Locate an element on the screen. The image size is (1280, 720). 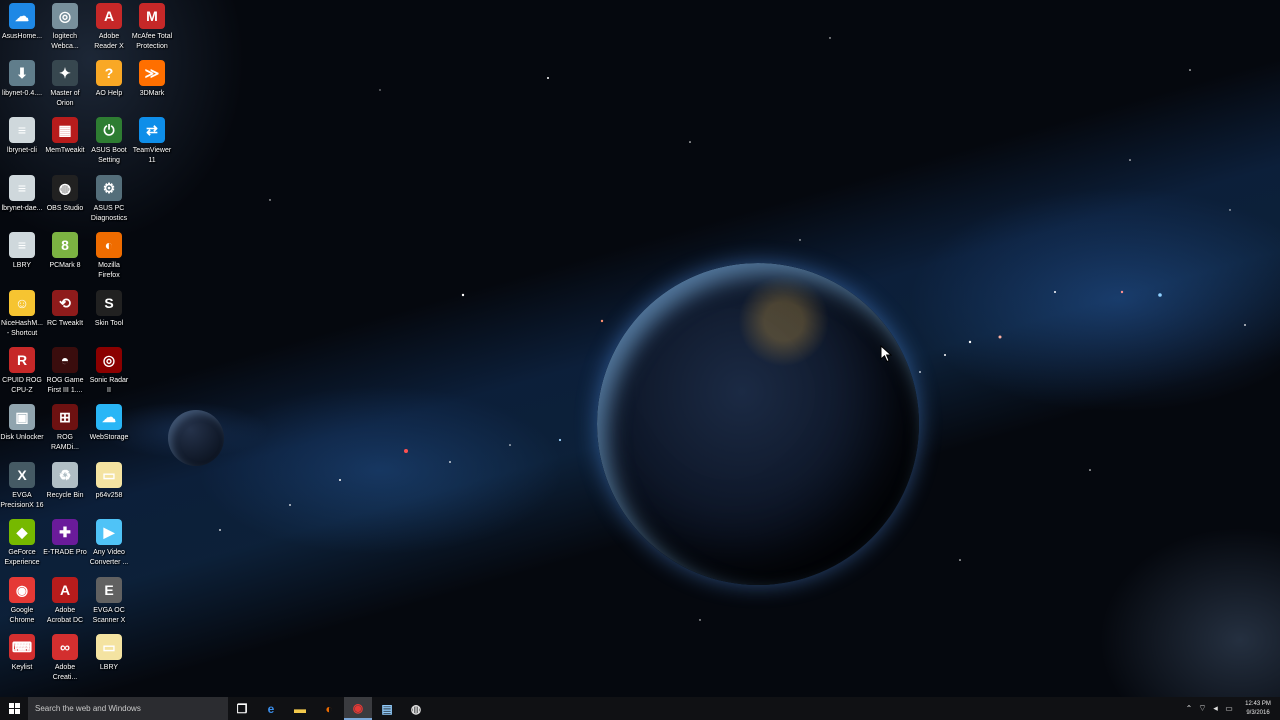
video-converter-icon: ▶ is located at coordinates (109, 532).